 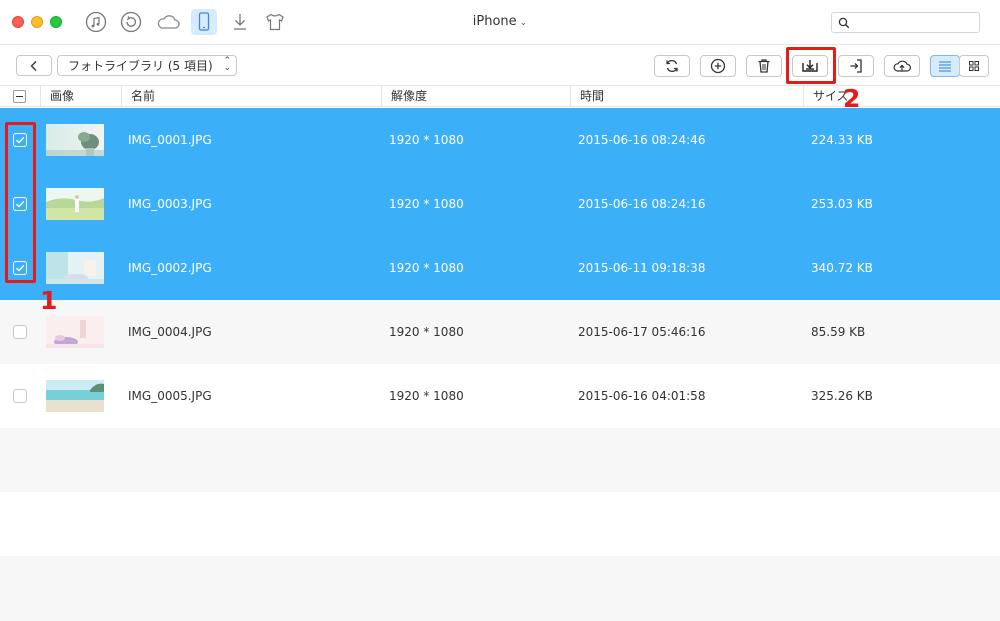 I want to click on import-button, so click(x=856, y=66).